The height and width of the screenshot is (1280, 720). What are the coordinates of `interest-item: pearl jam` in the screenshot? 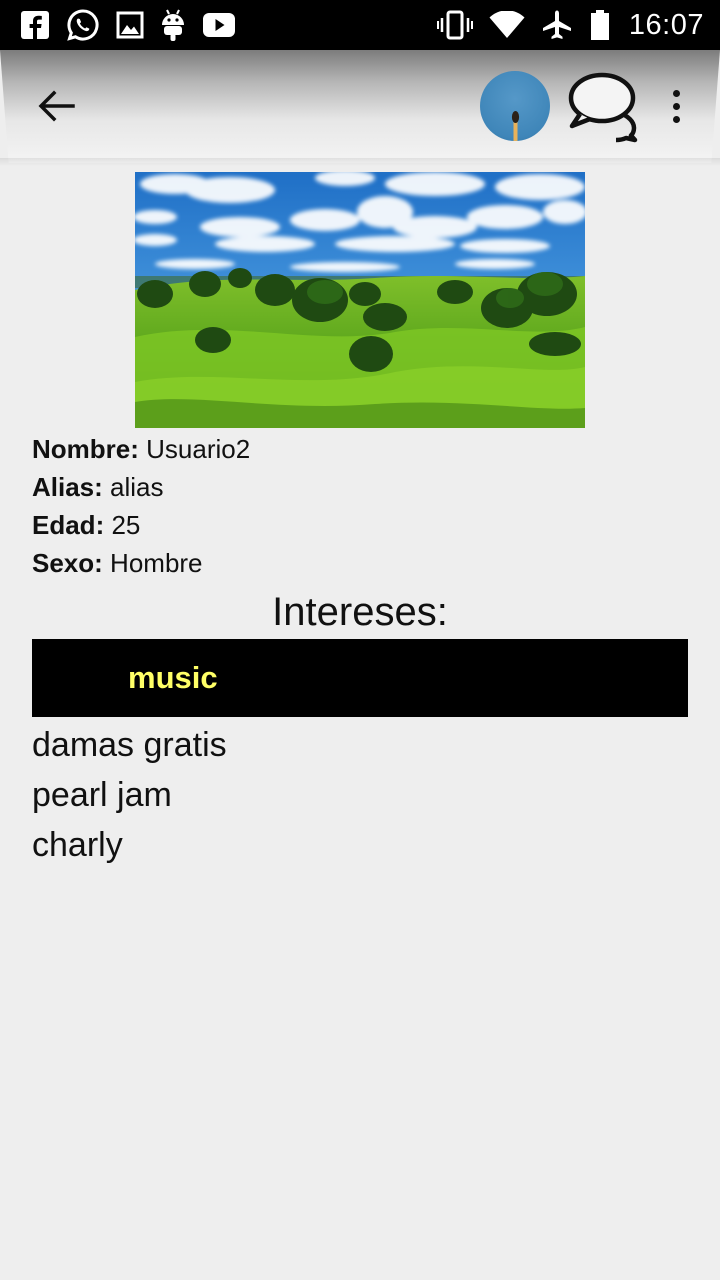 It's located at (129, 795).